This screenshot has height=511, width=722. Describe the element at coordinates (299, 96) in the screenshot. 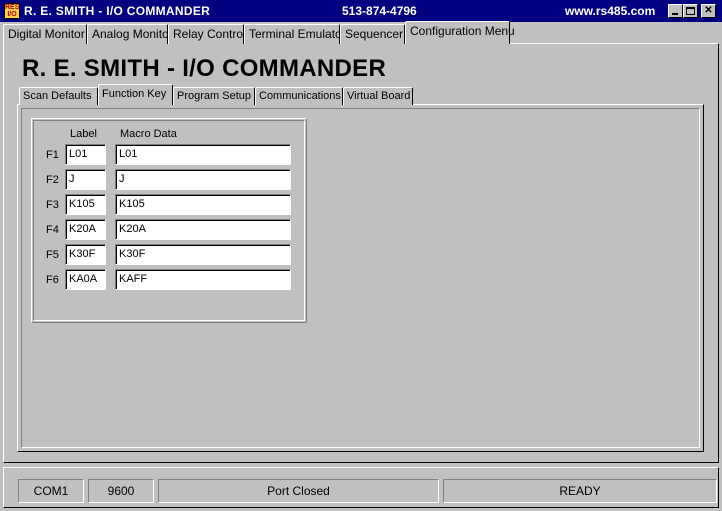

I see `tab-communications: Communications` at that location.